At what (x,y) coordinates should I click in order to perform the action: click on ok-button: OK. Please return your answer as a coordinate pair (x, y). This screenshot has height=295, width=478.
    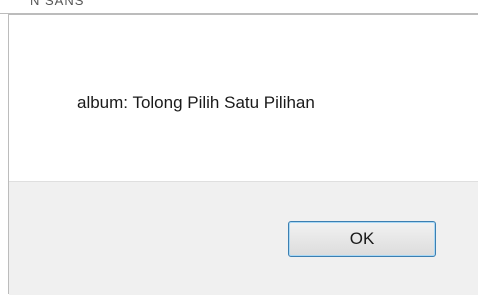
    Looking at the image, I should click on (362, 239).